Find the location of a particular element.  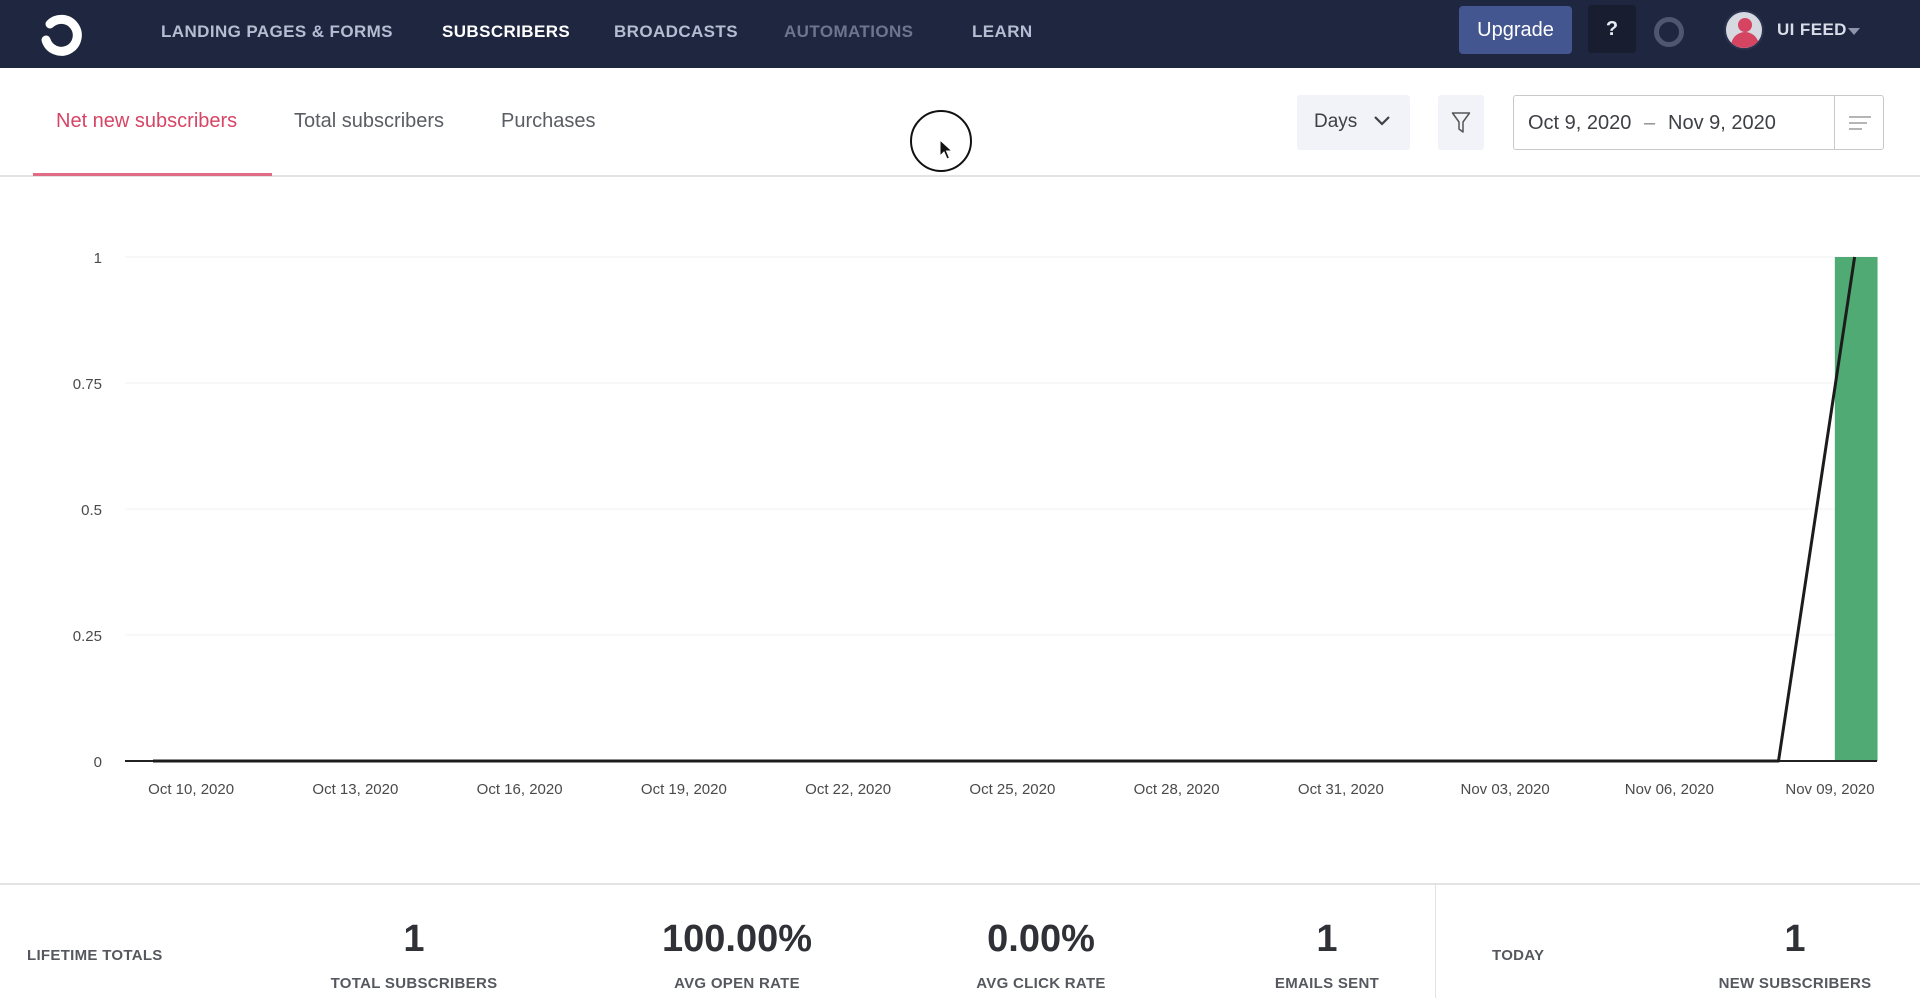

tab-purchases: Purchases is located at coordinates (548, 121).